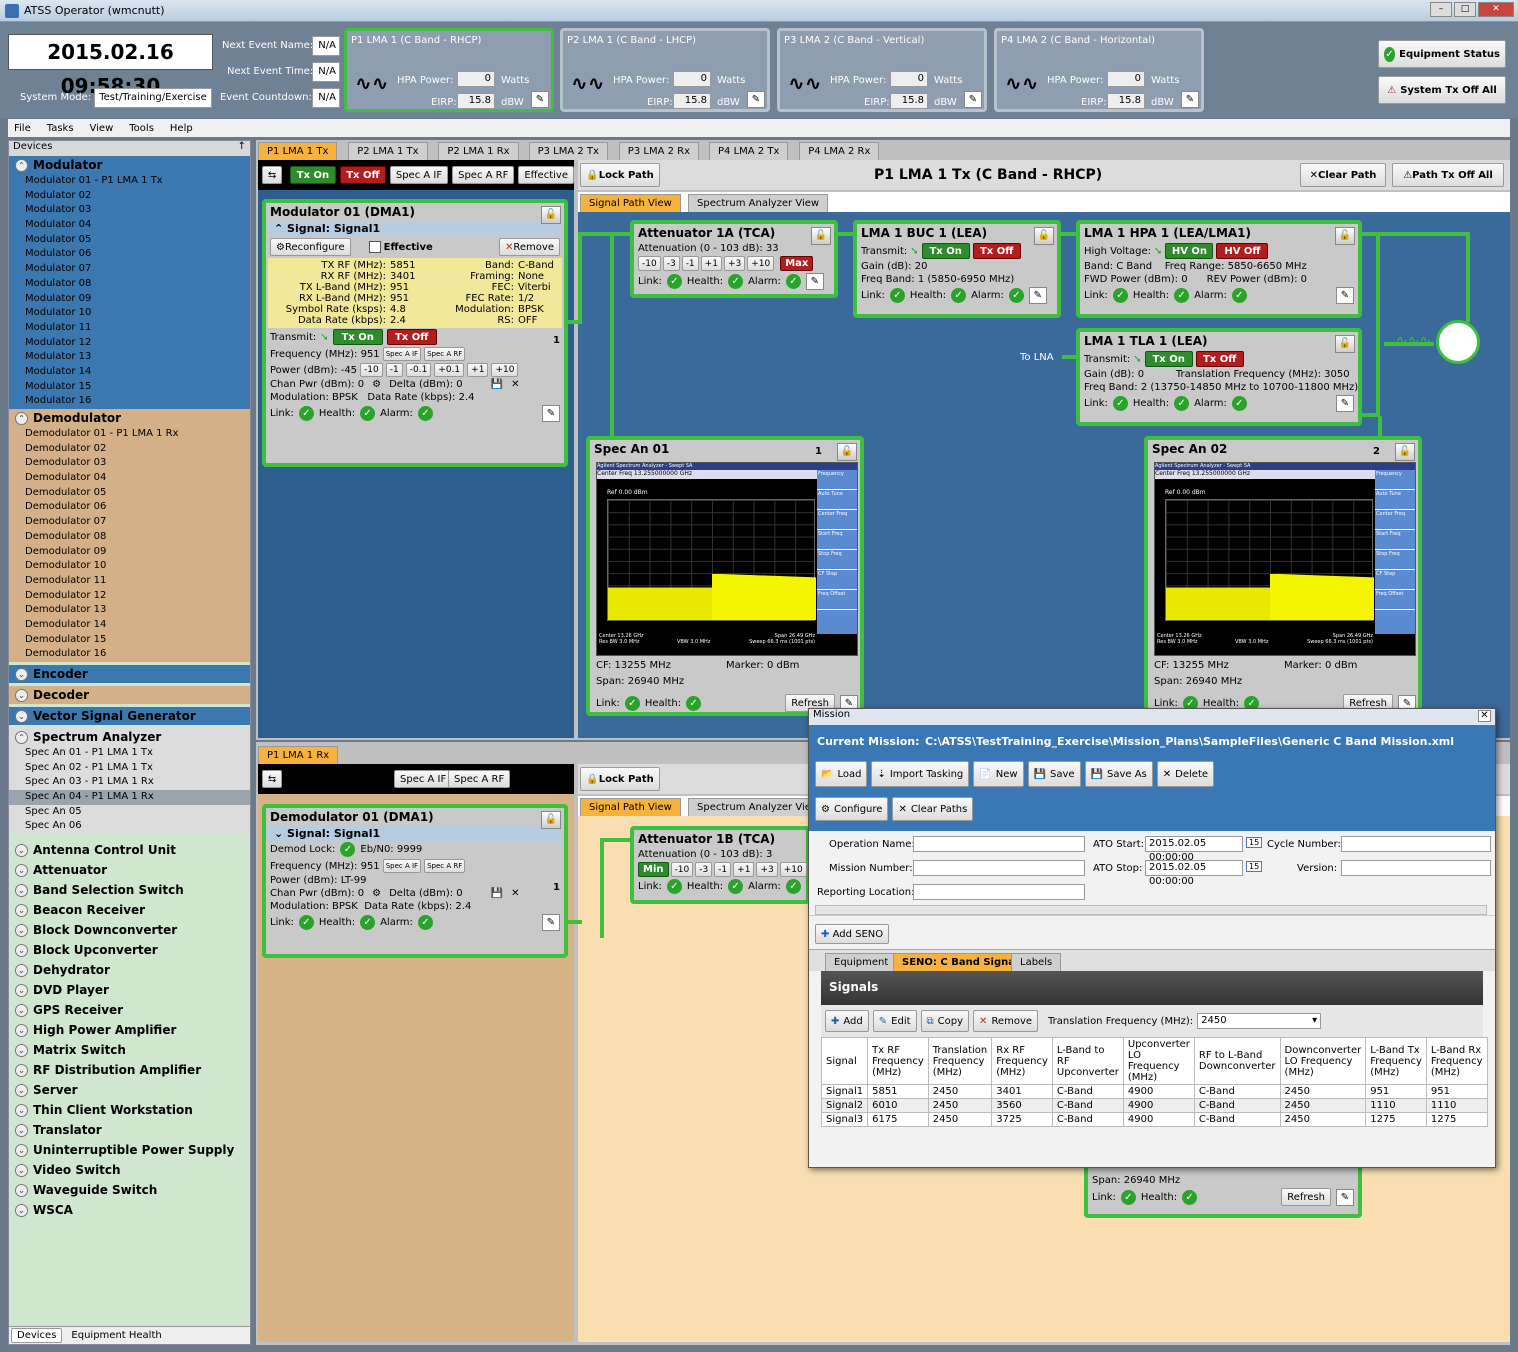  Describe the element at coordinates (129, 812) in the screenshot. I see `list-item: Spec An 05` at that location.